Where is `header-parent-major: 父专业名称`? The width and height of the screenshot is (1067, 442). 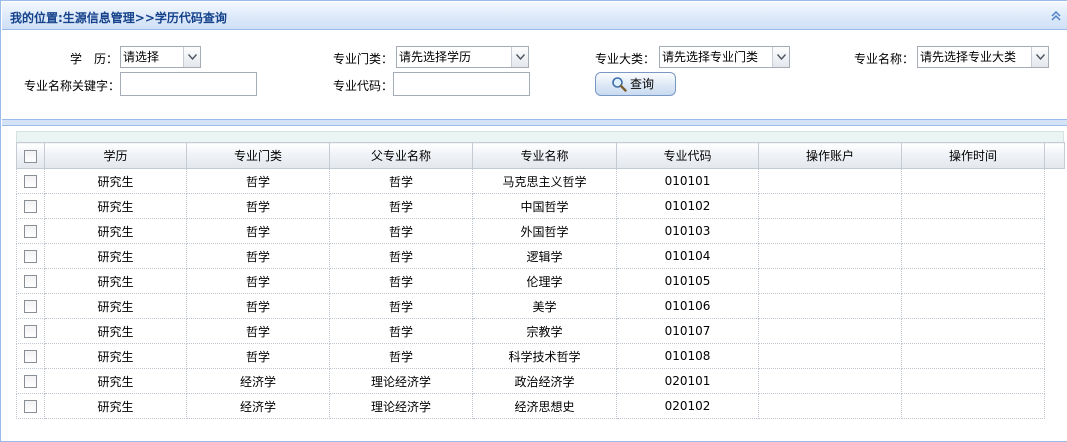 header-parent-major: 父专业名称 is located at coordinates (401, 155).